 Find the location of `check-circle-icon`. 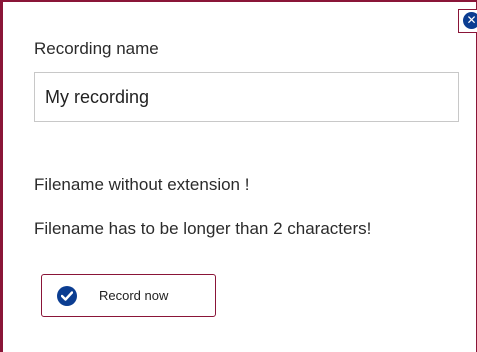

check-circle-icon is located at coordinates (67, 296).